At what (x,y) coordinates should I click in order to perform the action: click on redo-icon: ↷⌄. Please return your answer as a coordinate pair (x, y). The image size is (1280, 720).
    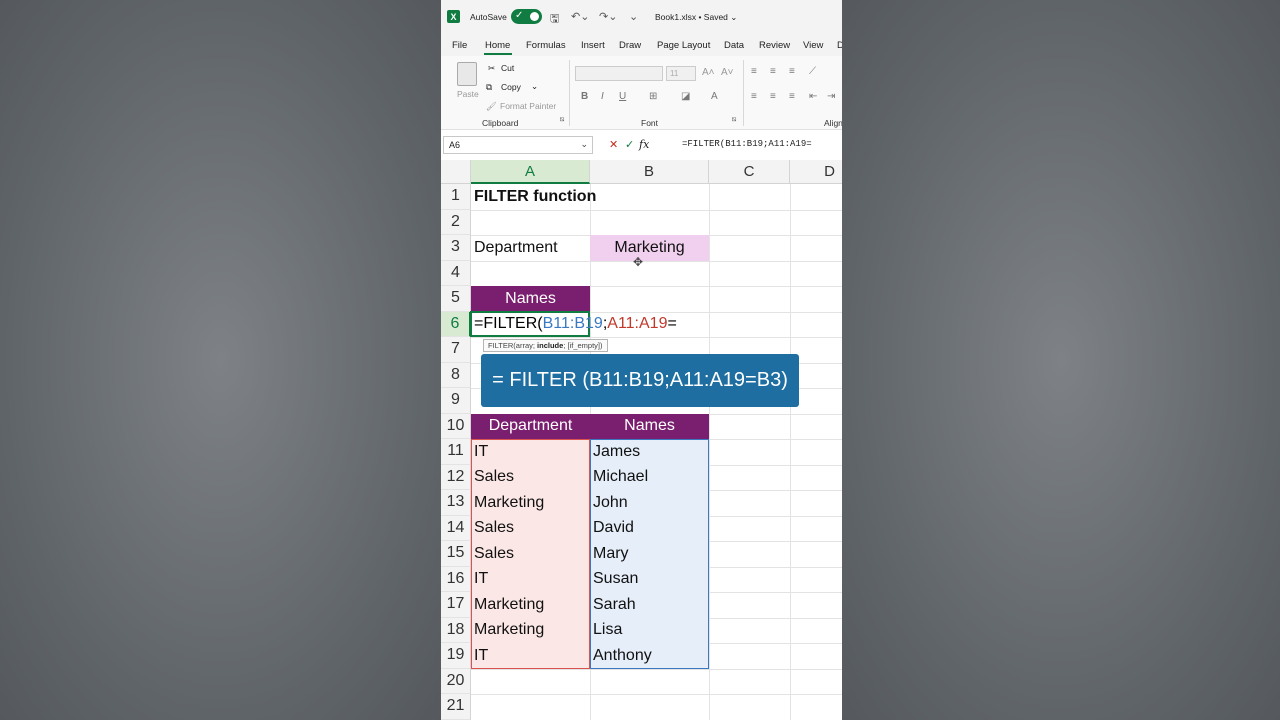
    Looking at the image, I should click on (608, 16).